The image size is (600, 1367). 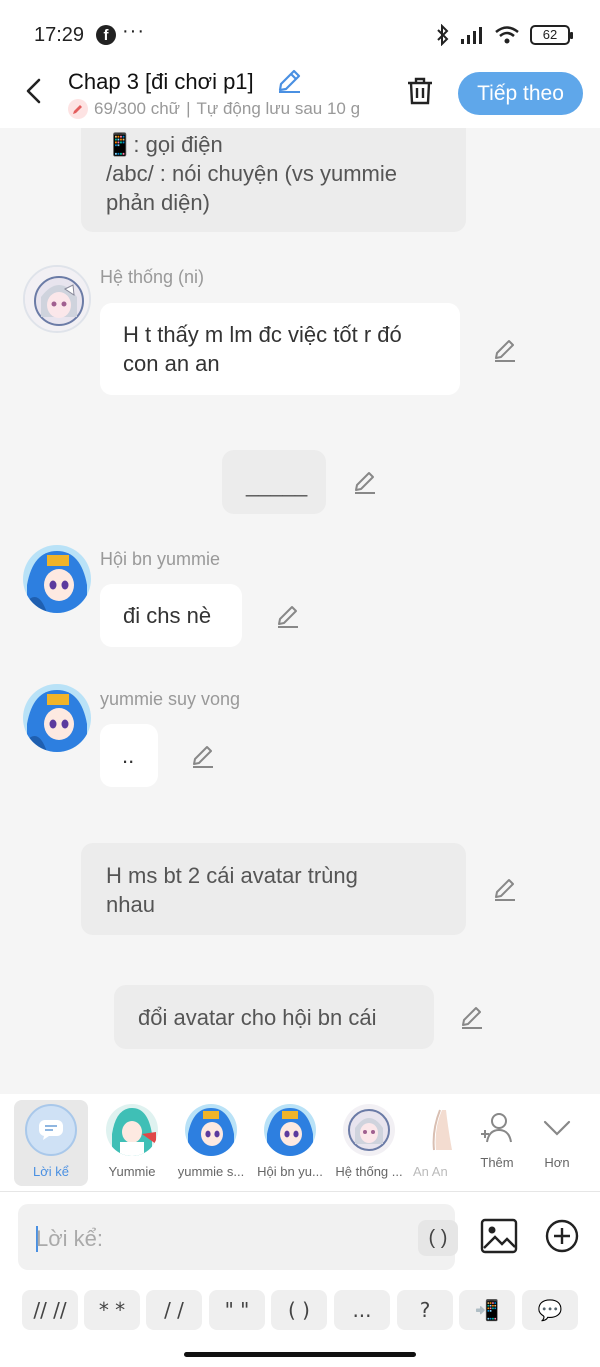 What do you see at coordinates (557, 1143) in the screenshot?
I see `more-button: Hơn` at bounding box center [557, 1143].